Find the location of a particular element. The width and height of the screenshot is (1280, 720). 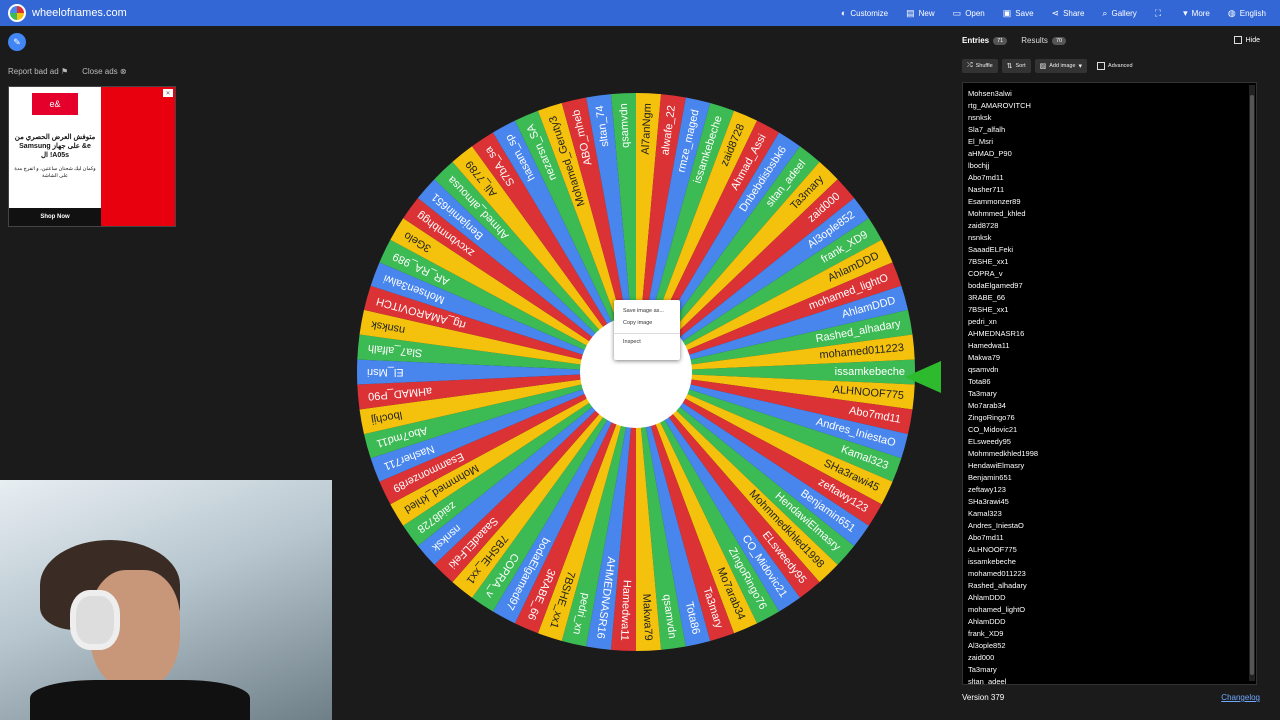

entry-item: aHMAD_P90 is located at coordinates (1112, 154).